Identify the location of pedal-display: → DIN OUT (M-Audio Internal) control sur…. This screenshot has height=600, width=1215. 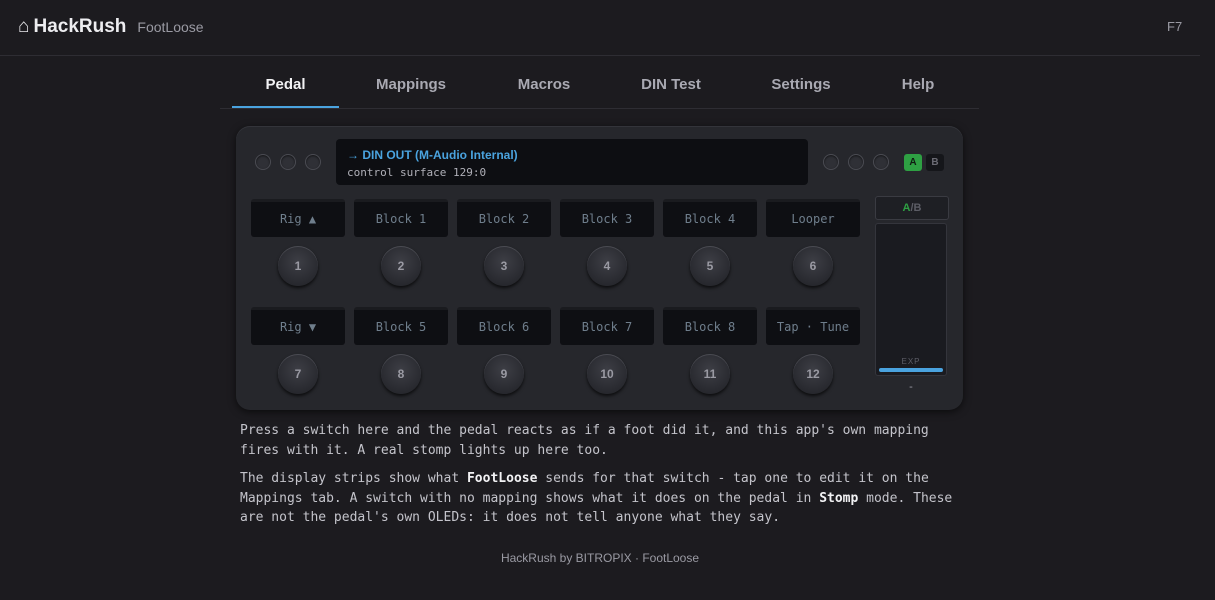
(572, 162).